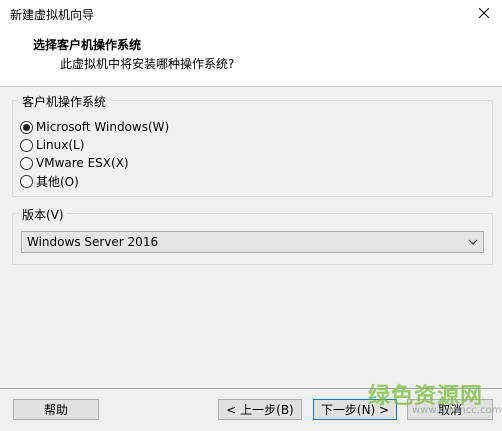 Image resolution: width=502 pixels, height=431 pixels. I want to click on header-panel: 选择客户机操作系统 此虚拟机中将安装哪种操作系统?, so click(251, 57).